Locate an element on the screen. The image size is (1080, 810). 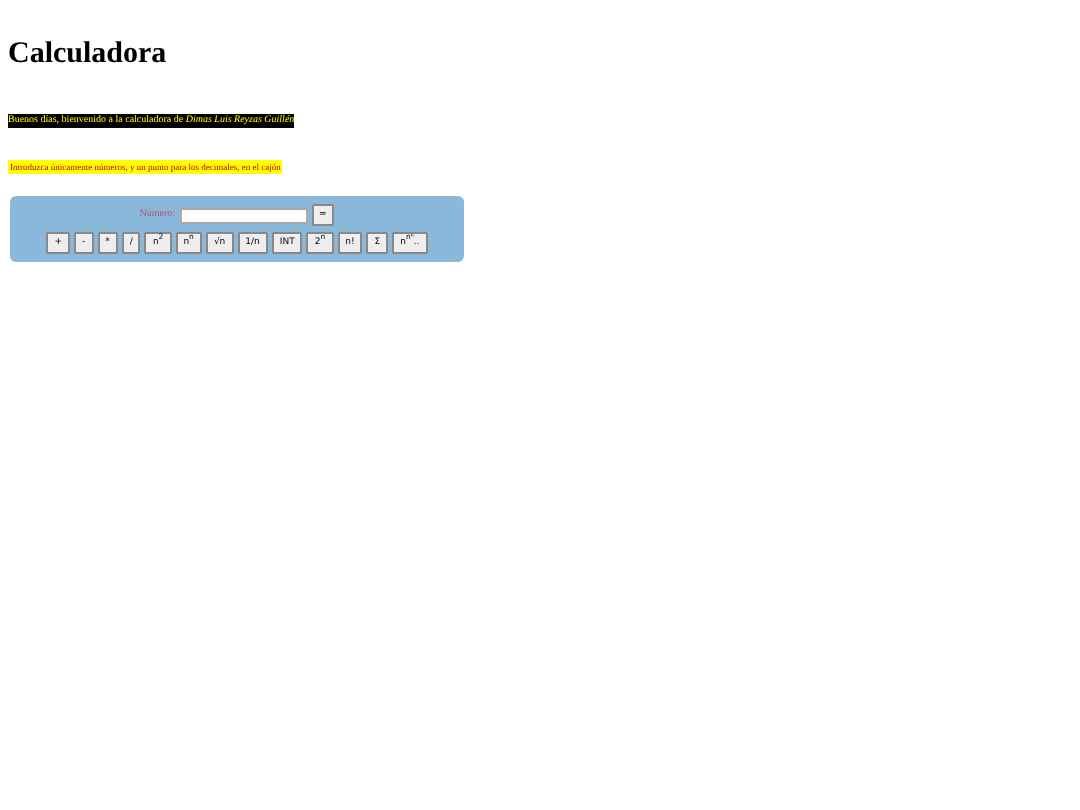
page-title: Calculadora is located at coordinates (88, 55).